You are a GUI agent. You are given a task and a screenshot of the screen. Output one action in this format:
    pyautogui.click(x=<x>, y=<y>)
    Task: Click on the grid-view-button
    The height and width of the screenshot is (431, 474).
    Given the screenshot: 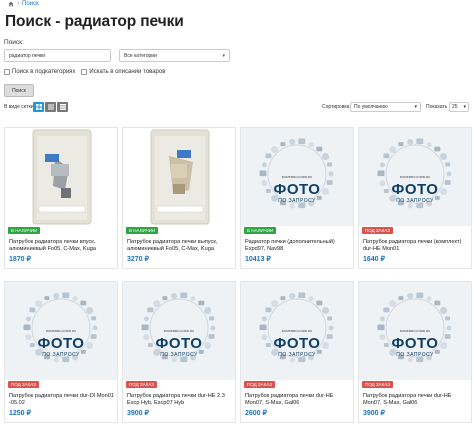 What is the action you would take?
    pyautogui.click(x=38, y=107)
    